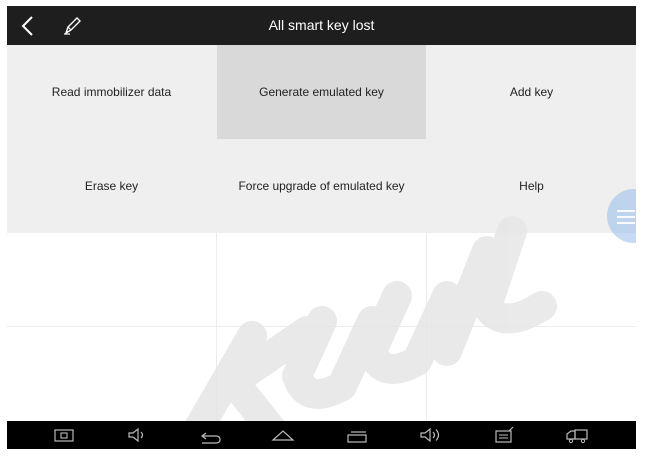 This screenshot has width=649, height=458. I want to click on nav-home-button, so click(283, 435).